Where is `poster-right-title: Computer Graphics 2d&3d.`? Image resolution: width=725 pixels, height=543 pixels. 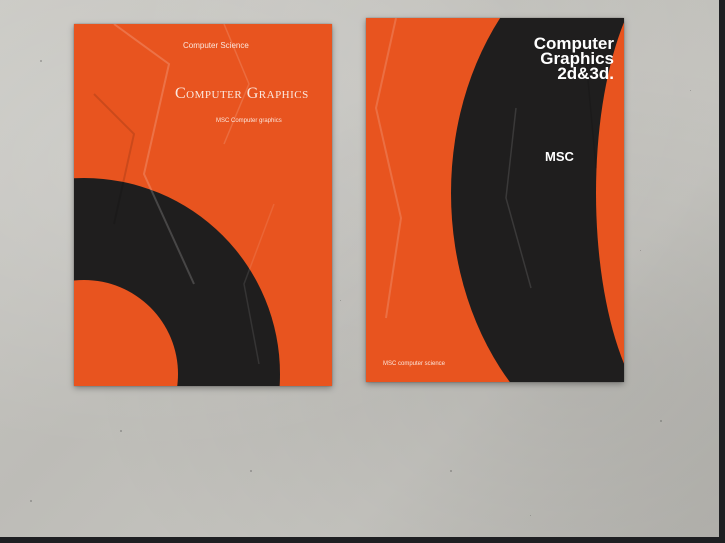
poster-right-title: Computer Graphics 2d&3d. is located at coordinates (573, 58).